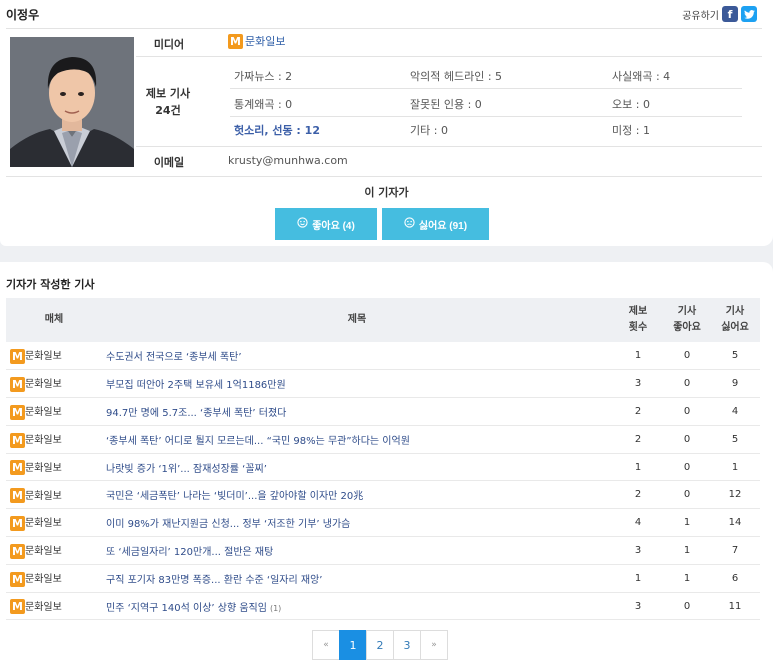  I want to click on col-title: 제목, so click(357, 319).